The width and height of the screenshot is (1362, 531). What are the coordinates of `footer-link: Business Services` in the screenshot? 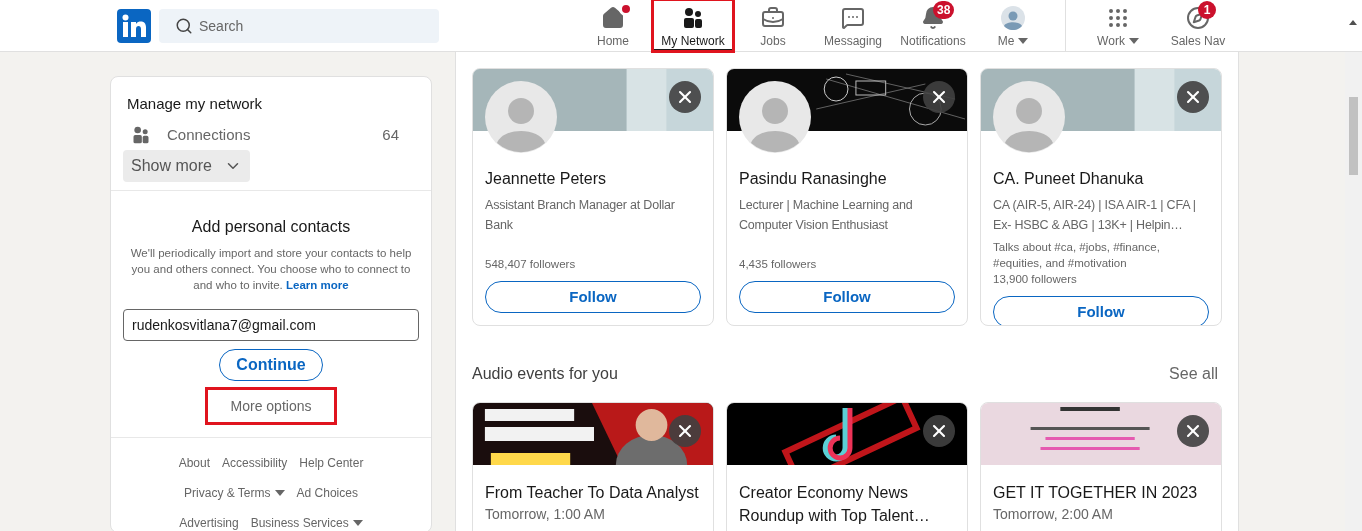 It's located at (306, 522).